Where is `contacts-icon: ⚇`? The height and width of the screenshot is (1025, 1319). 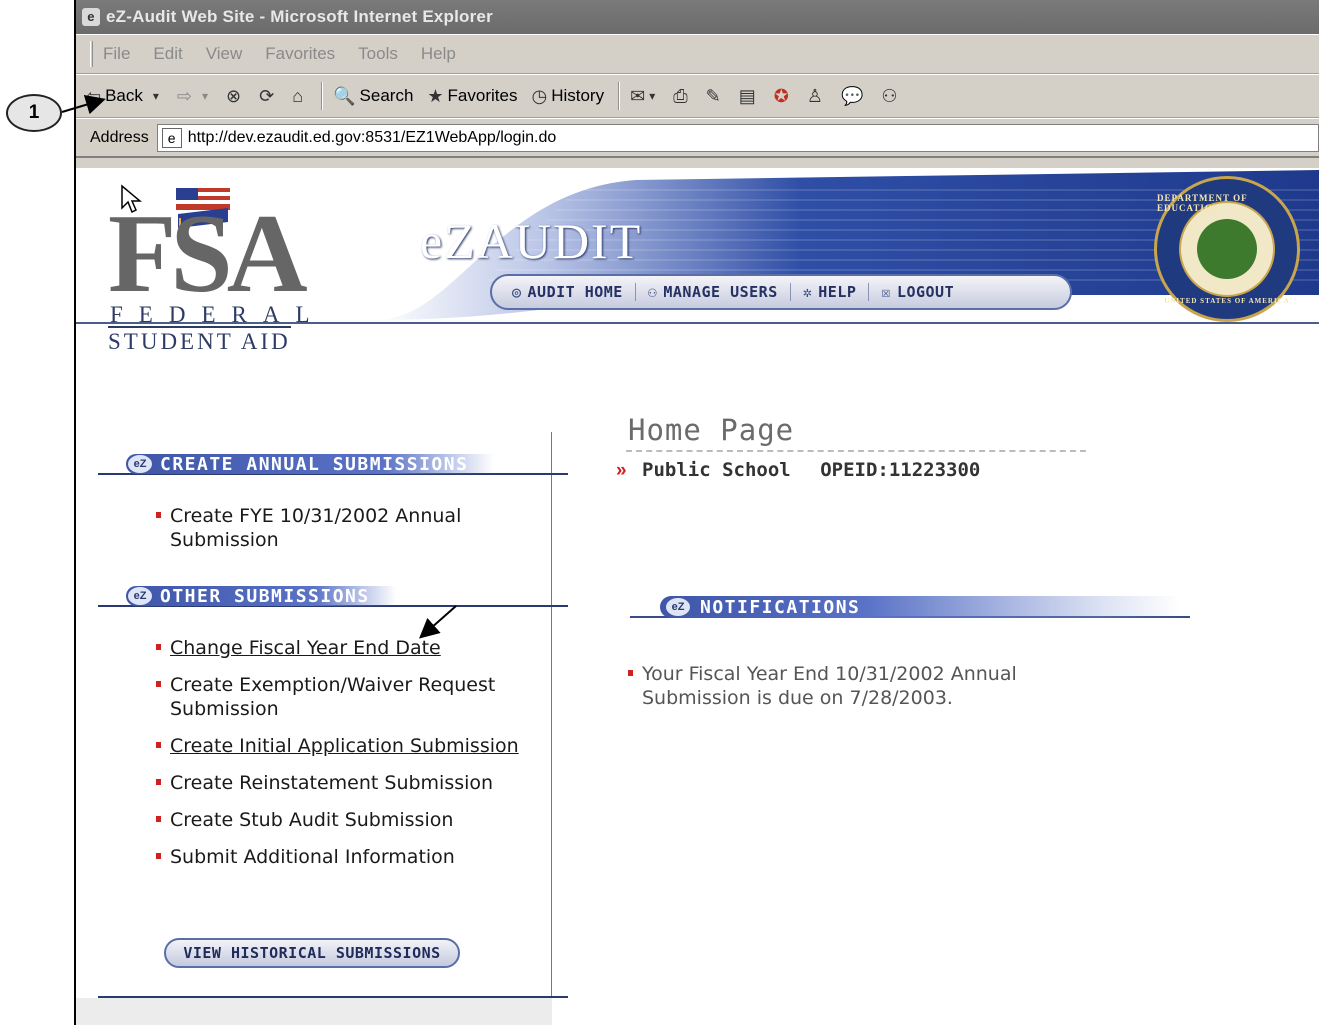
contacts-icon: ⚇ is located at coordinates (889, 95).